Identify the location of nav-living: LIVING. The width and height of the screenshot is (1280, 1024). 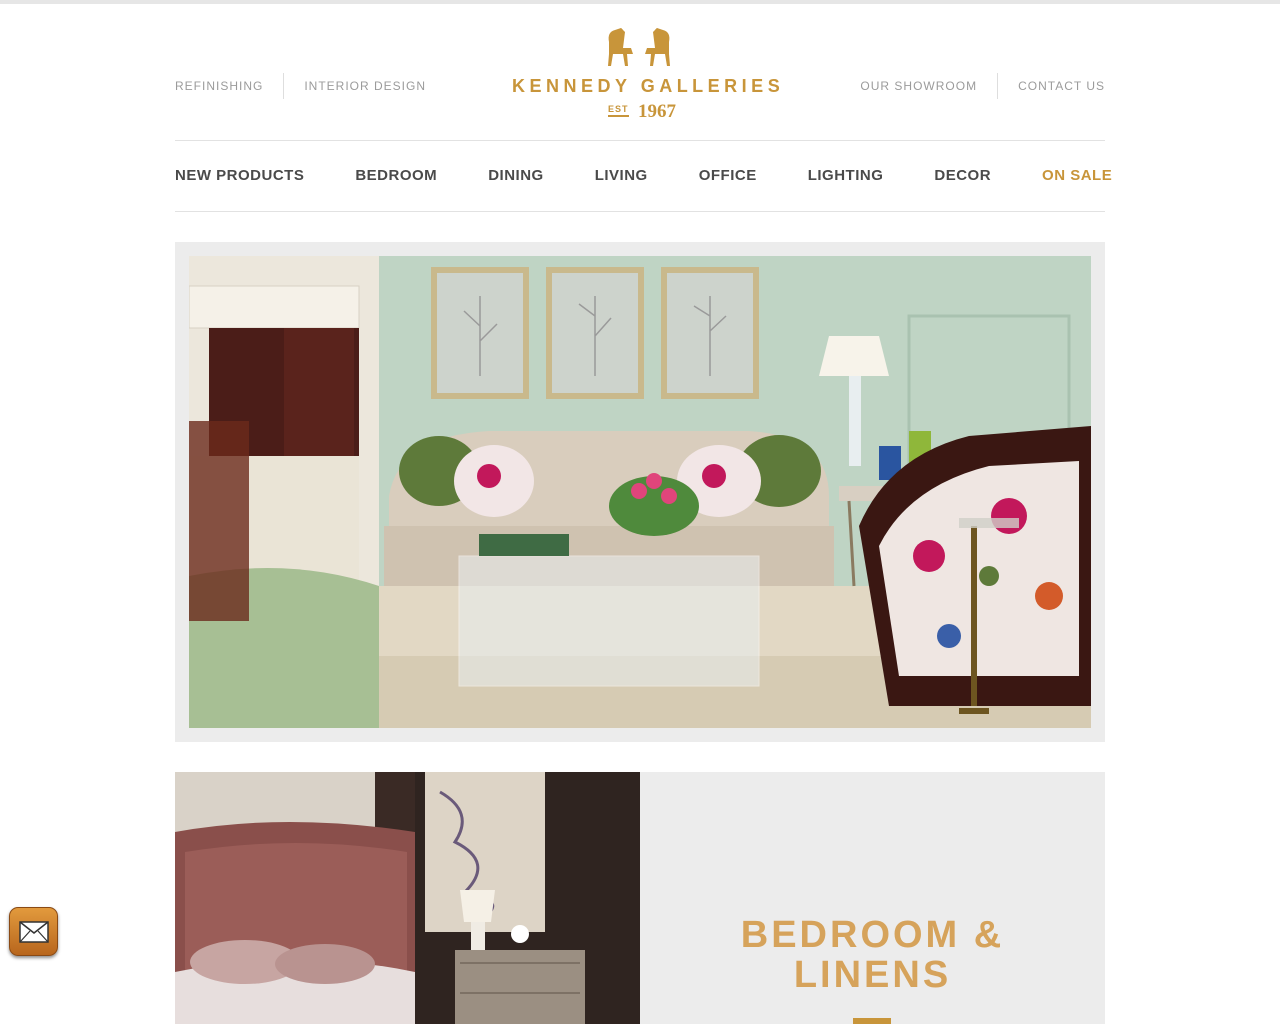
(621, 175).